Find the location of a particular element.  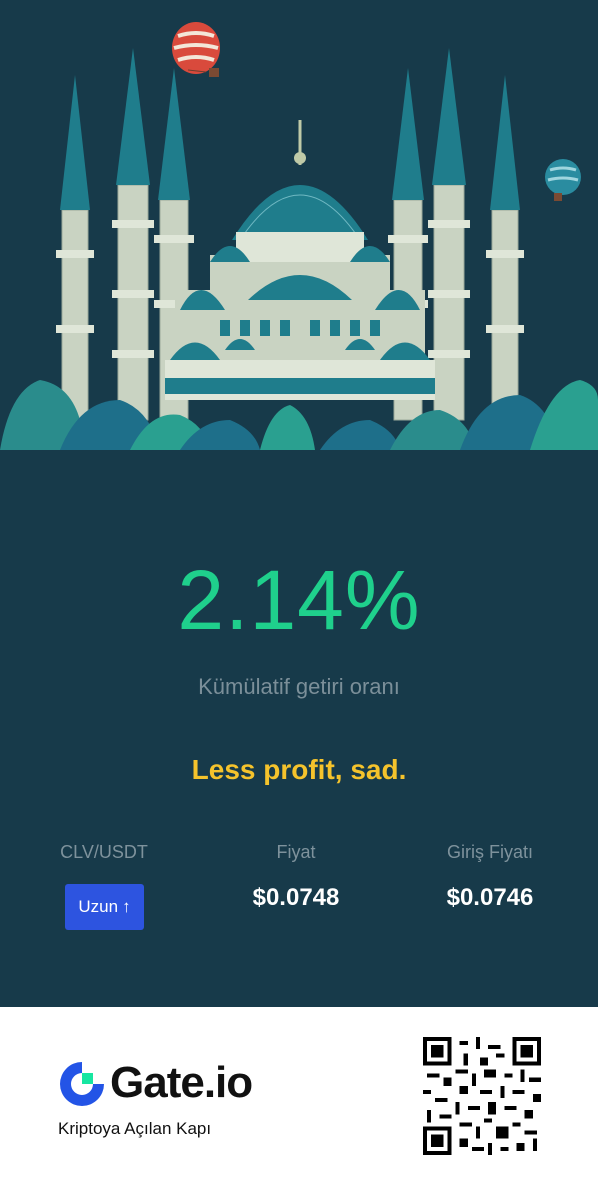

result-message: Less profit, sad. is located at coordinates (299, 769).